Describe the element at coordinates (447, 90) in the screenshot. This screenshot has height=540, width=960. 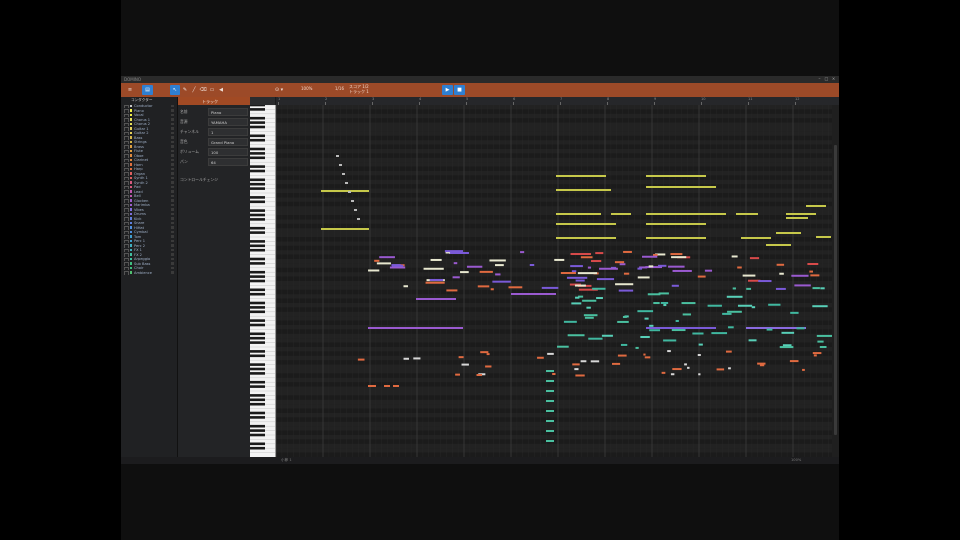
I see `play-icon: ▶` at that location.